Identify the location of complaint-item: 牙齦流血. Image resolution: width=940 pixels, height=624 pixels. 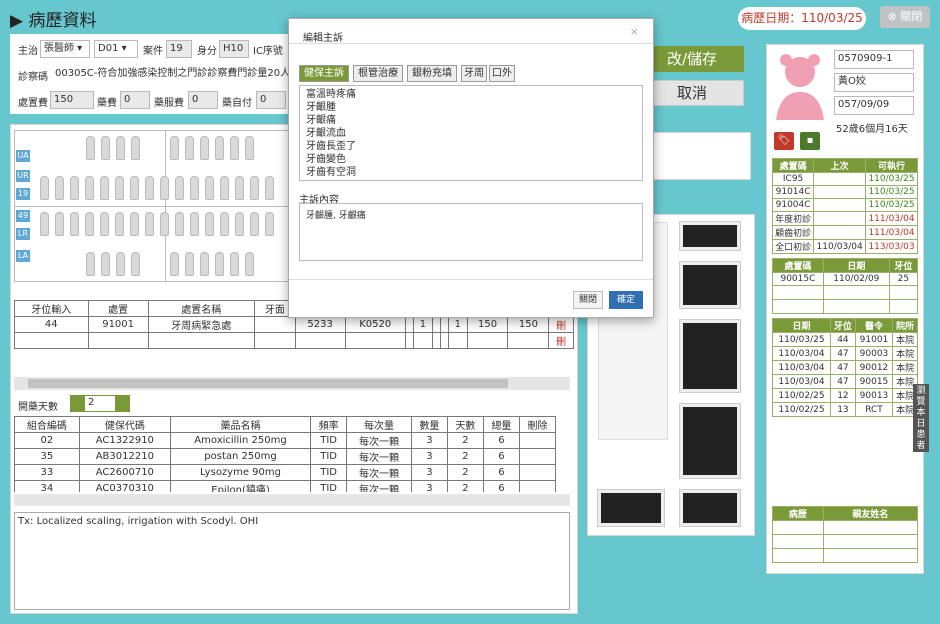
(471, 133).